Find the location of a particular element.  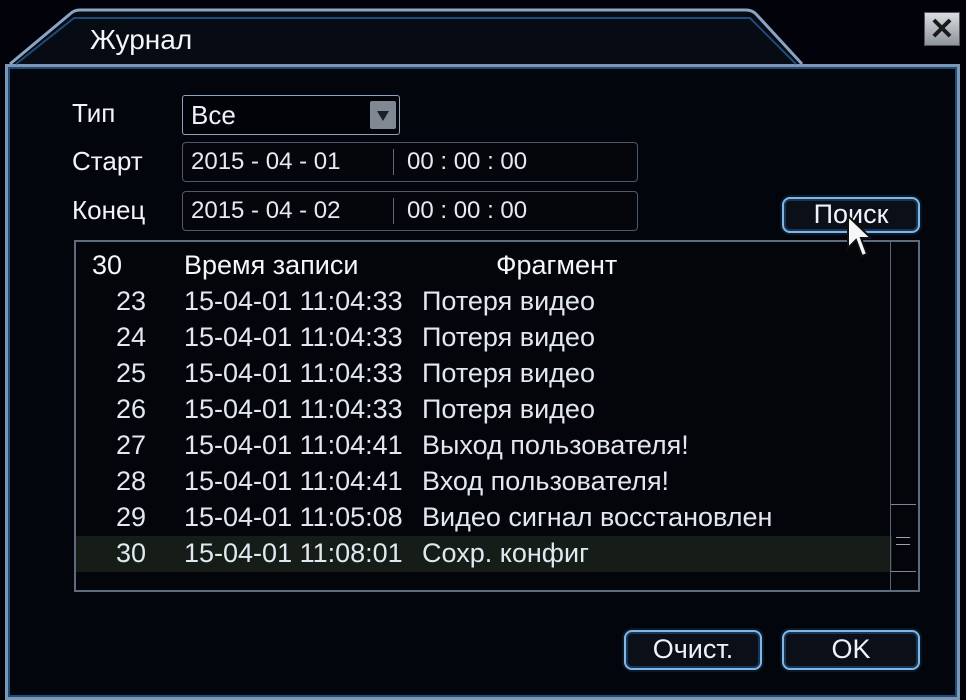

close-icon: ✕ is located at coordinates (942, 29).